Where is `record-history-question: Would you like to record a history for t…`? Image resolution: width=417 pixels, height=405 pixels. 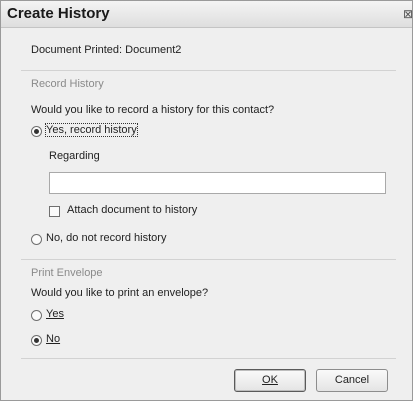
record-history-question: Would you like to record a history for t… is located at coordinates (153, 110).